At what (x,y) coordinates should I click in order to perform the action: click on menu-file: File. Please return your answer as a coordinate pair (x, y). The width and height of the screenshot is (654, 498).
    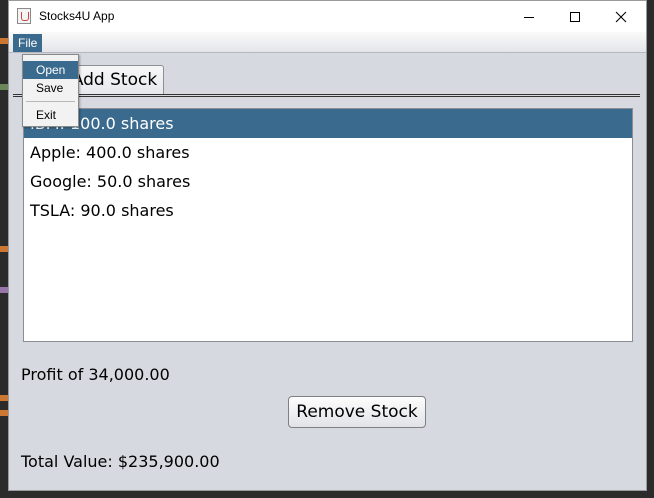
    Looking at the image, I should click on (28, 43).